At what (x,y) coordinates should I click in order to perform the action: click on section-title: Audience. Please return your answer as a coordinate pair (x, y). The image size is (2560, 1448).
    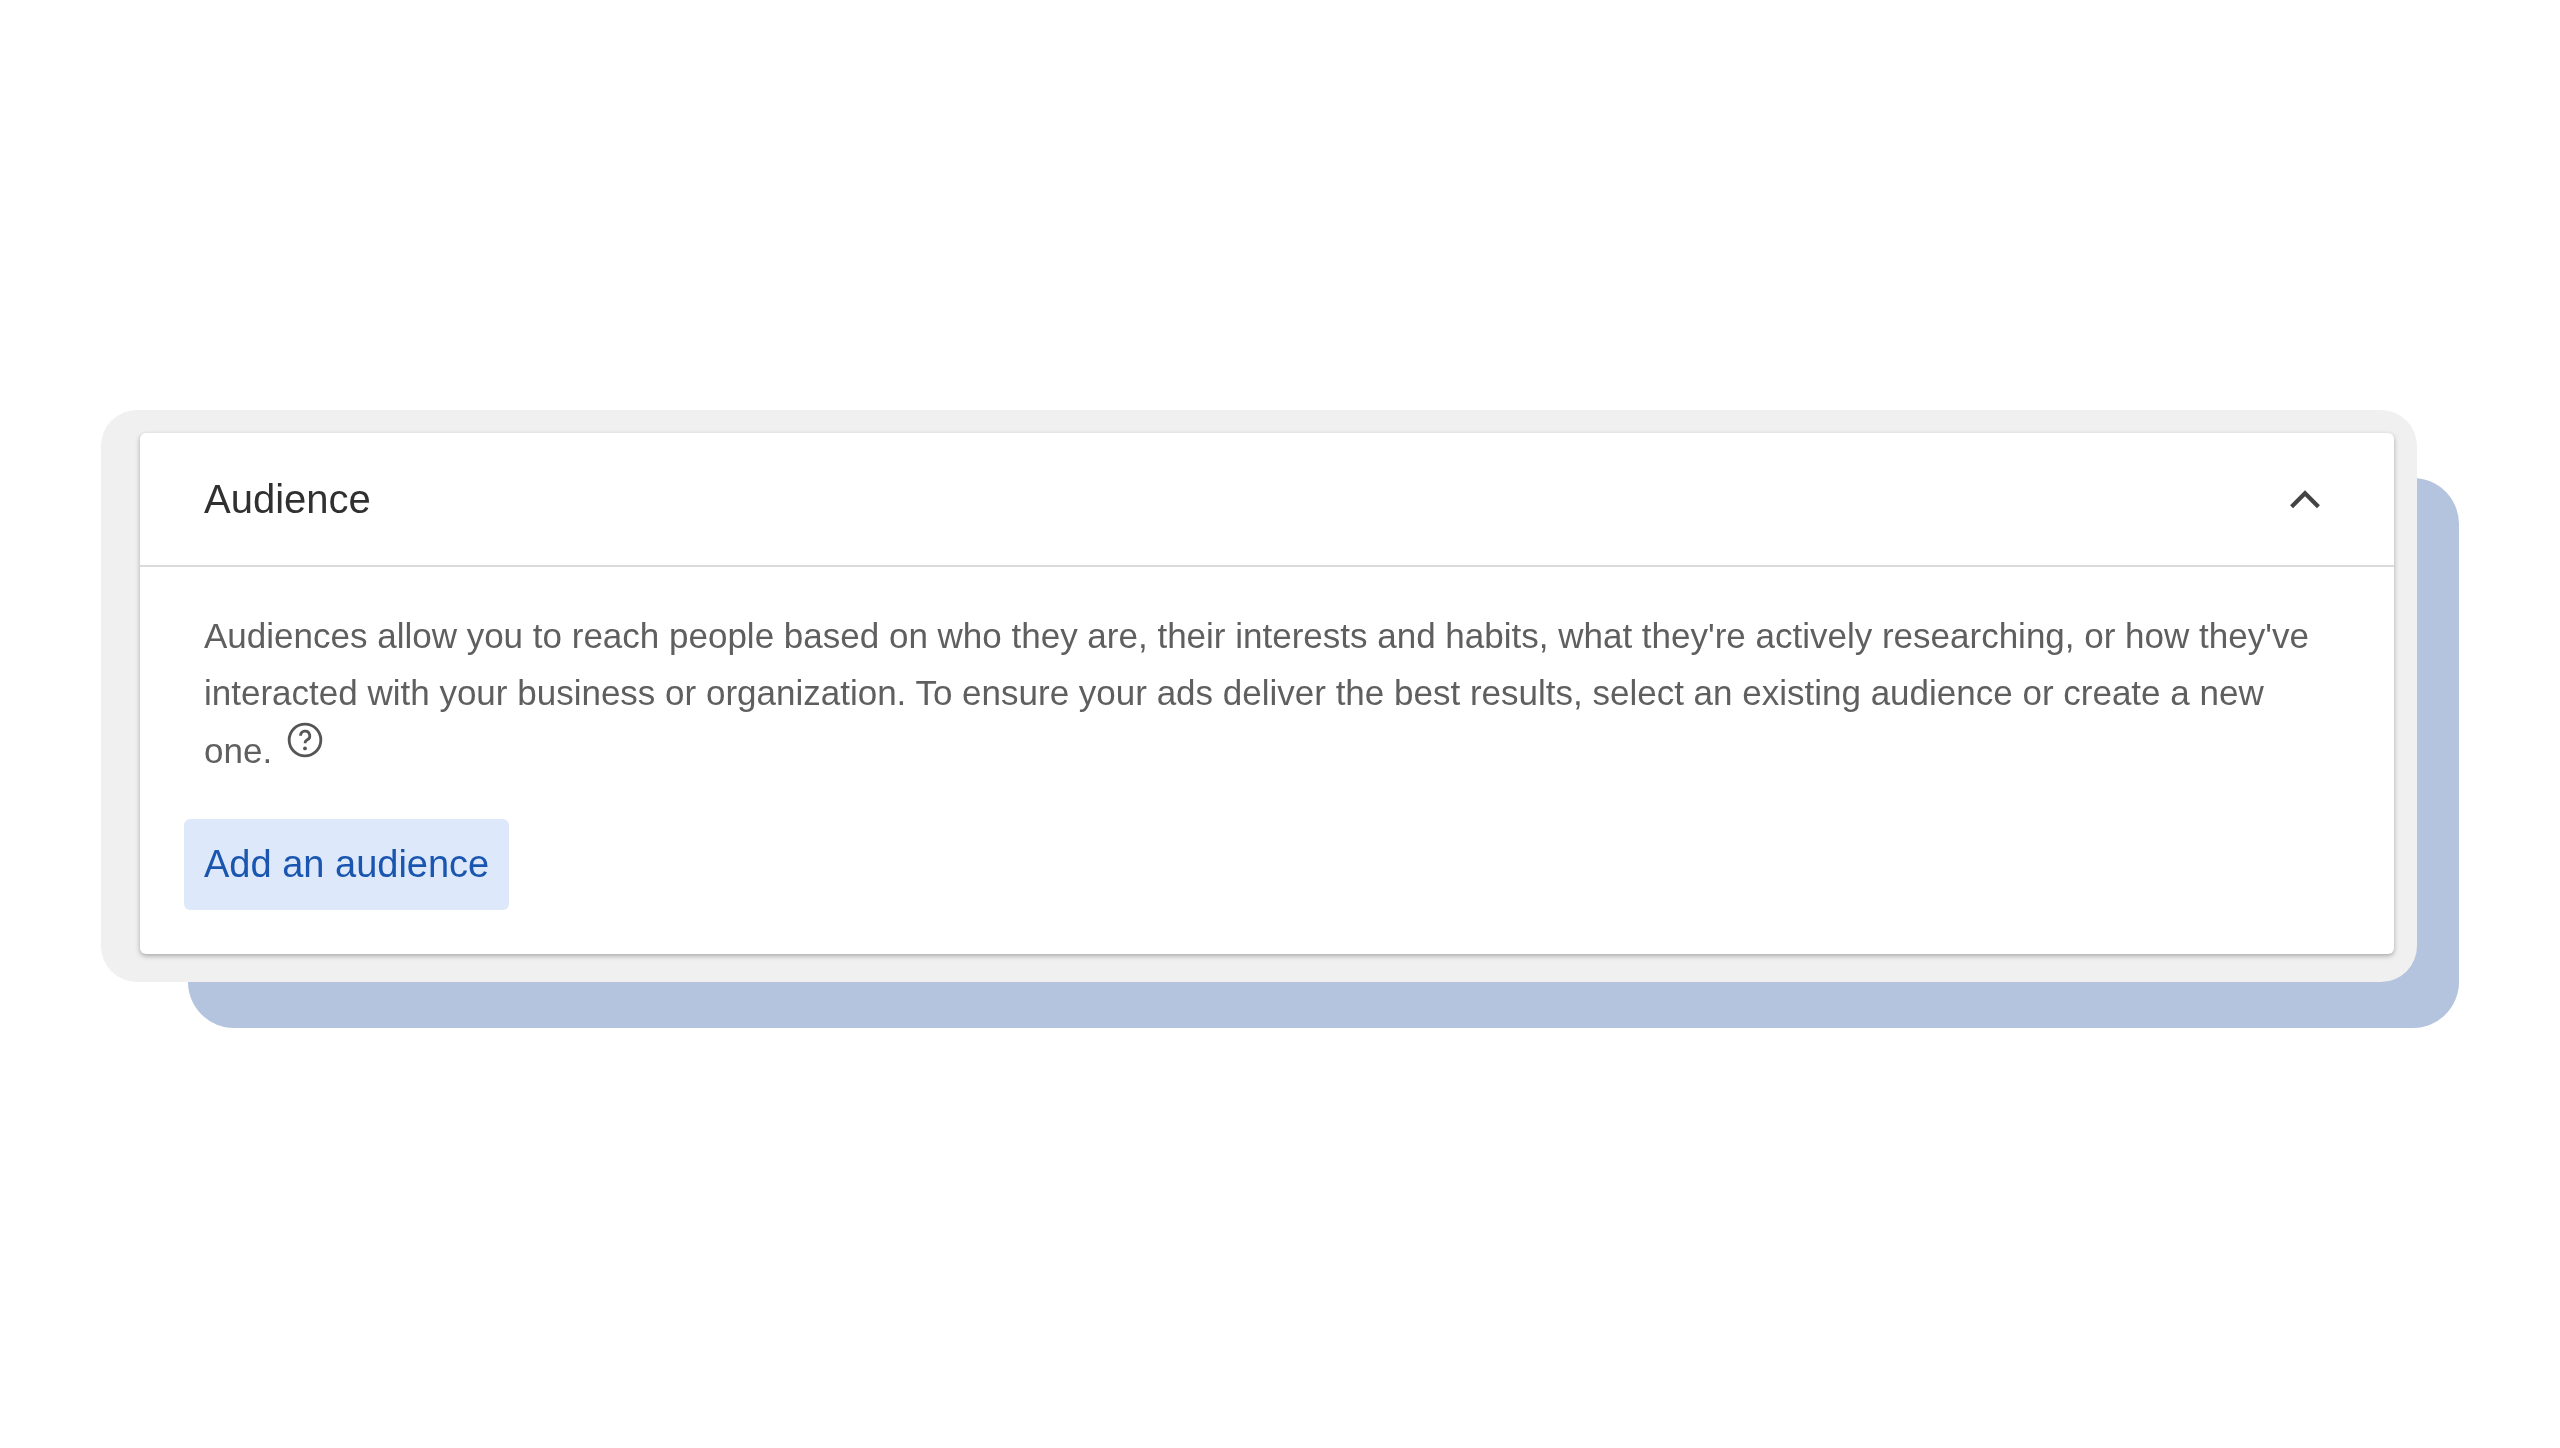
    Looking at the image, I should click on (287, 499).